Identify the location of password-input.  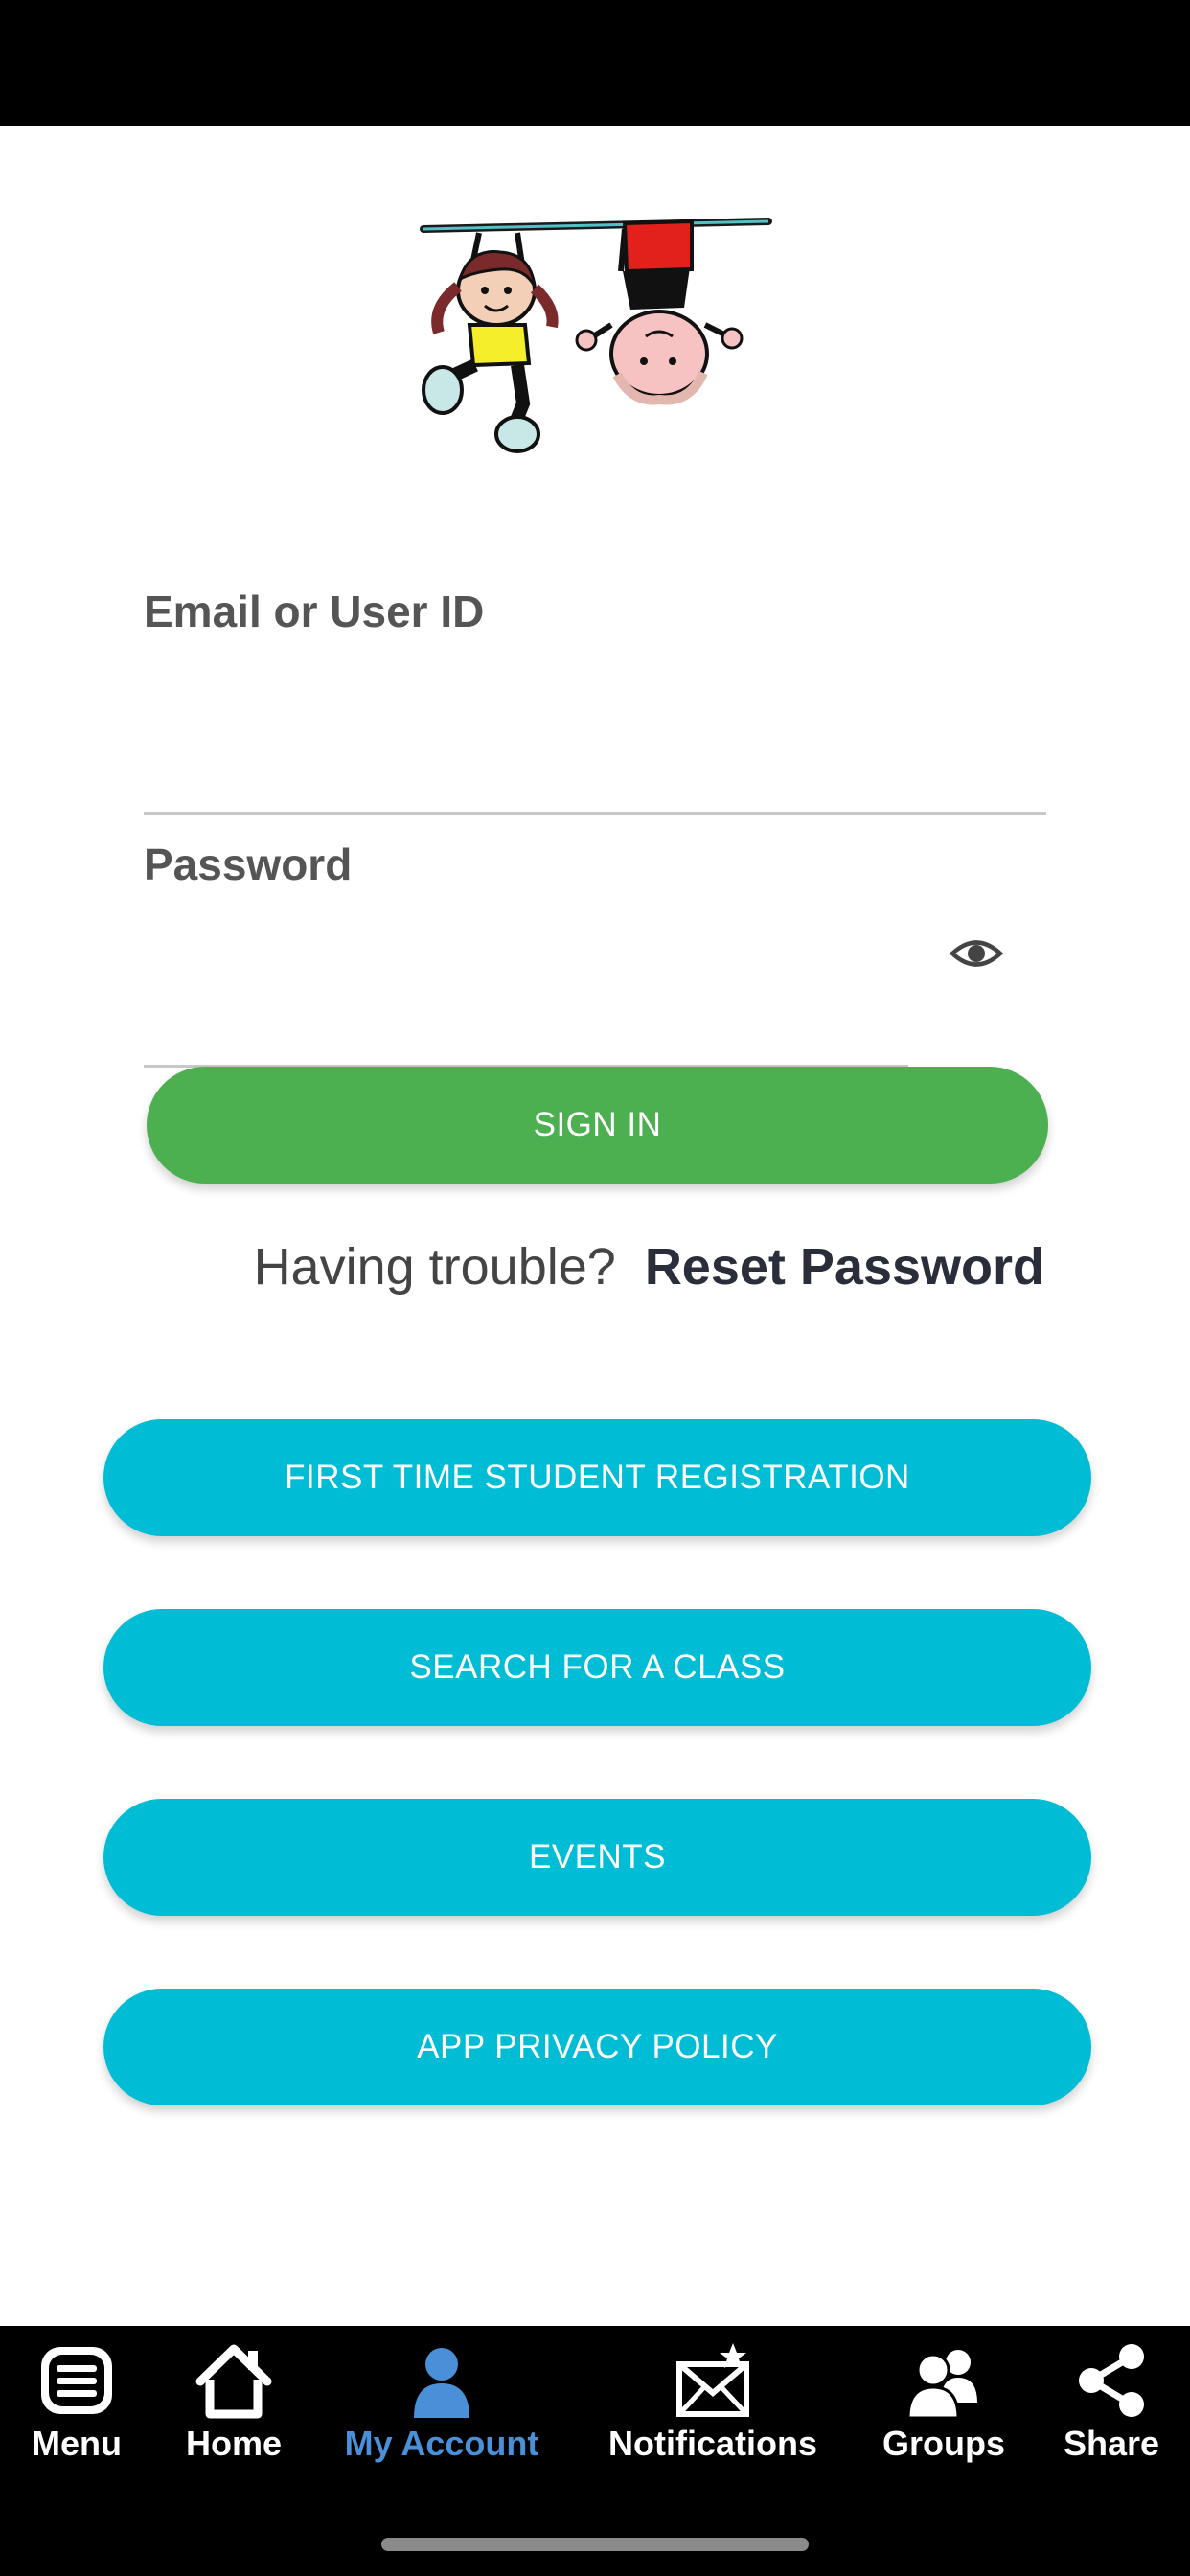
(526, 1033).